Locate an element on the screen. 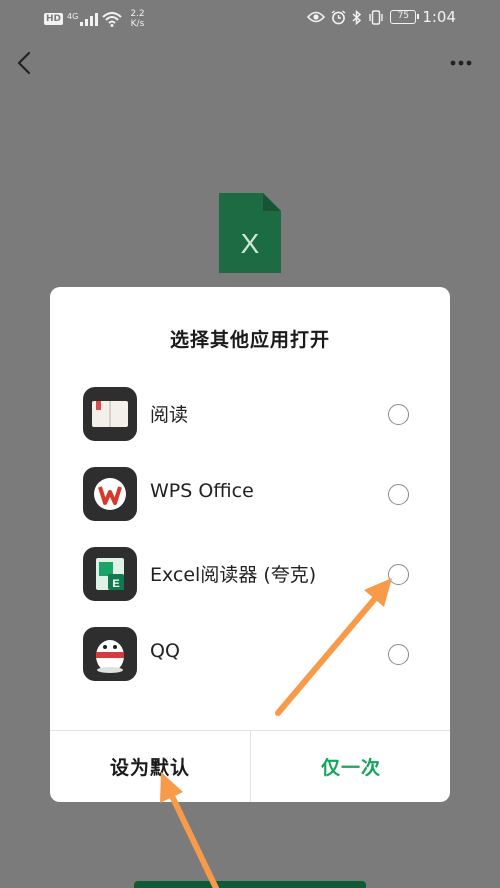 This screenshot has width=500, height=888. app-option-excel-reader: E Excel阅读器 (夸克) is located at coordinates (250, 575).